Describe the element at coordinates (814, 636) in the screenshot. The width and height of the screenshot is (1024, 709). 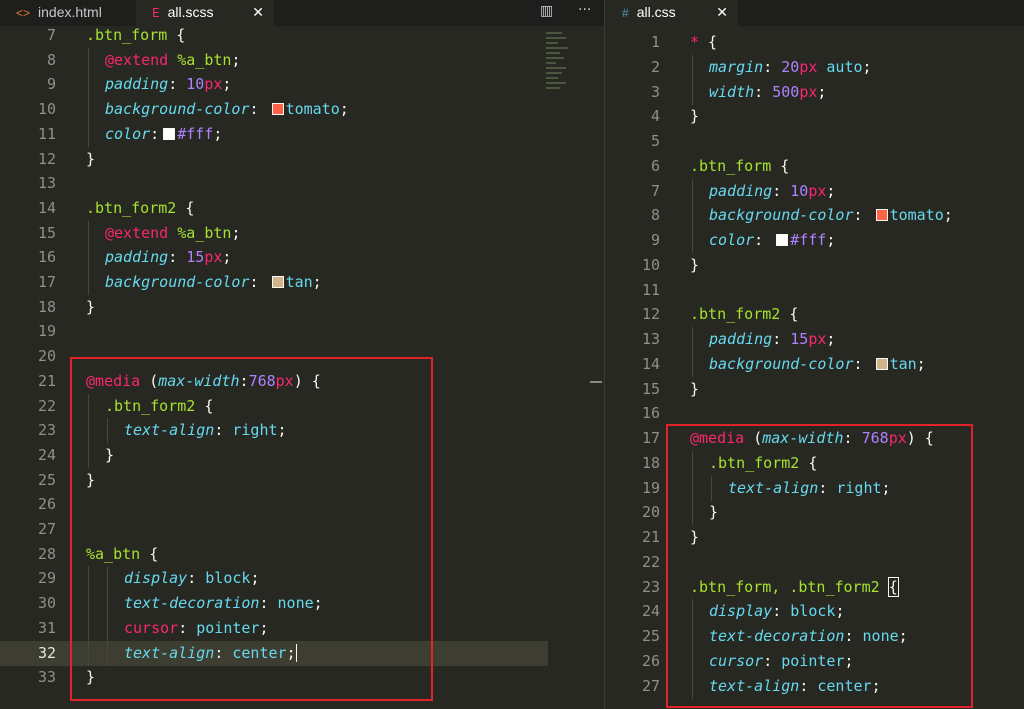
I see `code-line: 25 text-decoration: none;` at that location.